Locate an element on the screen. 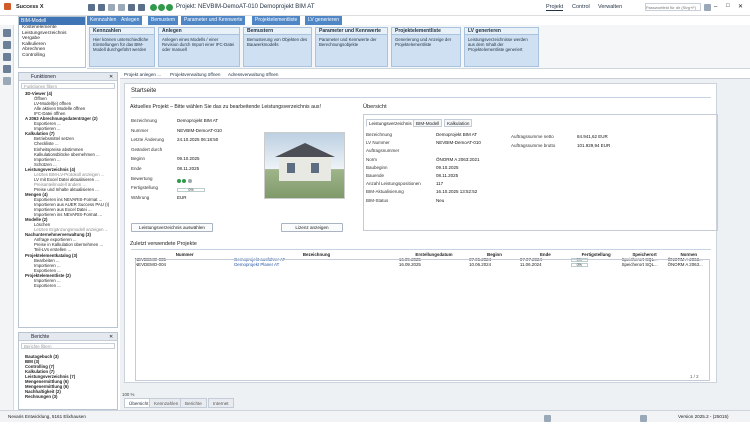  nav-model-icon is located at coordinates (7, 57).